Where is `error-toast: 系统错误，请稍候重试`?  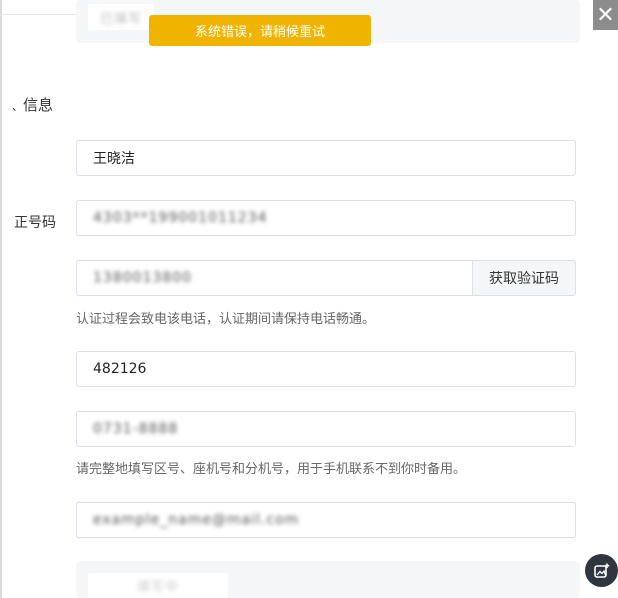
error-toast: 系统错误，请稍候重试 is located at coordinates (260, 30).